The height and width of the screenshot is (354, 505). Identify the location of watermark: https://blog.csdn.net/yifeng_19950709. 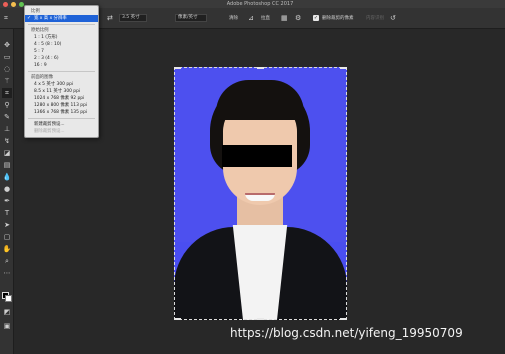
(346, 333).